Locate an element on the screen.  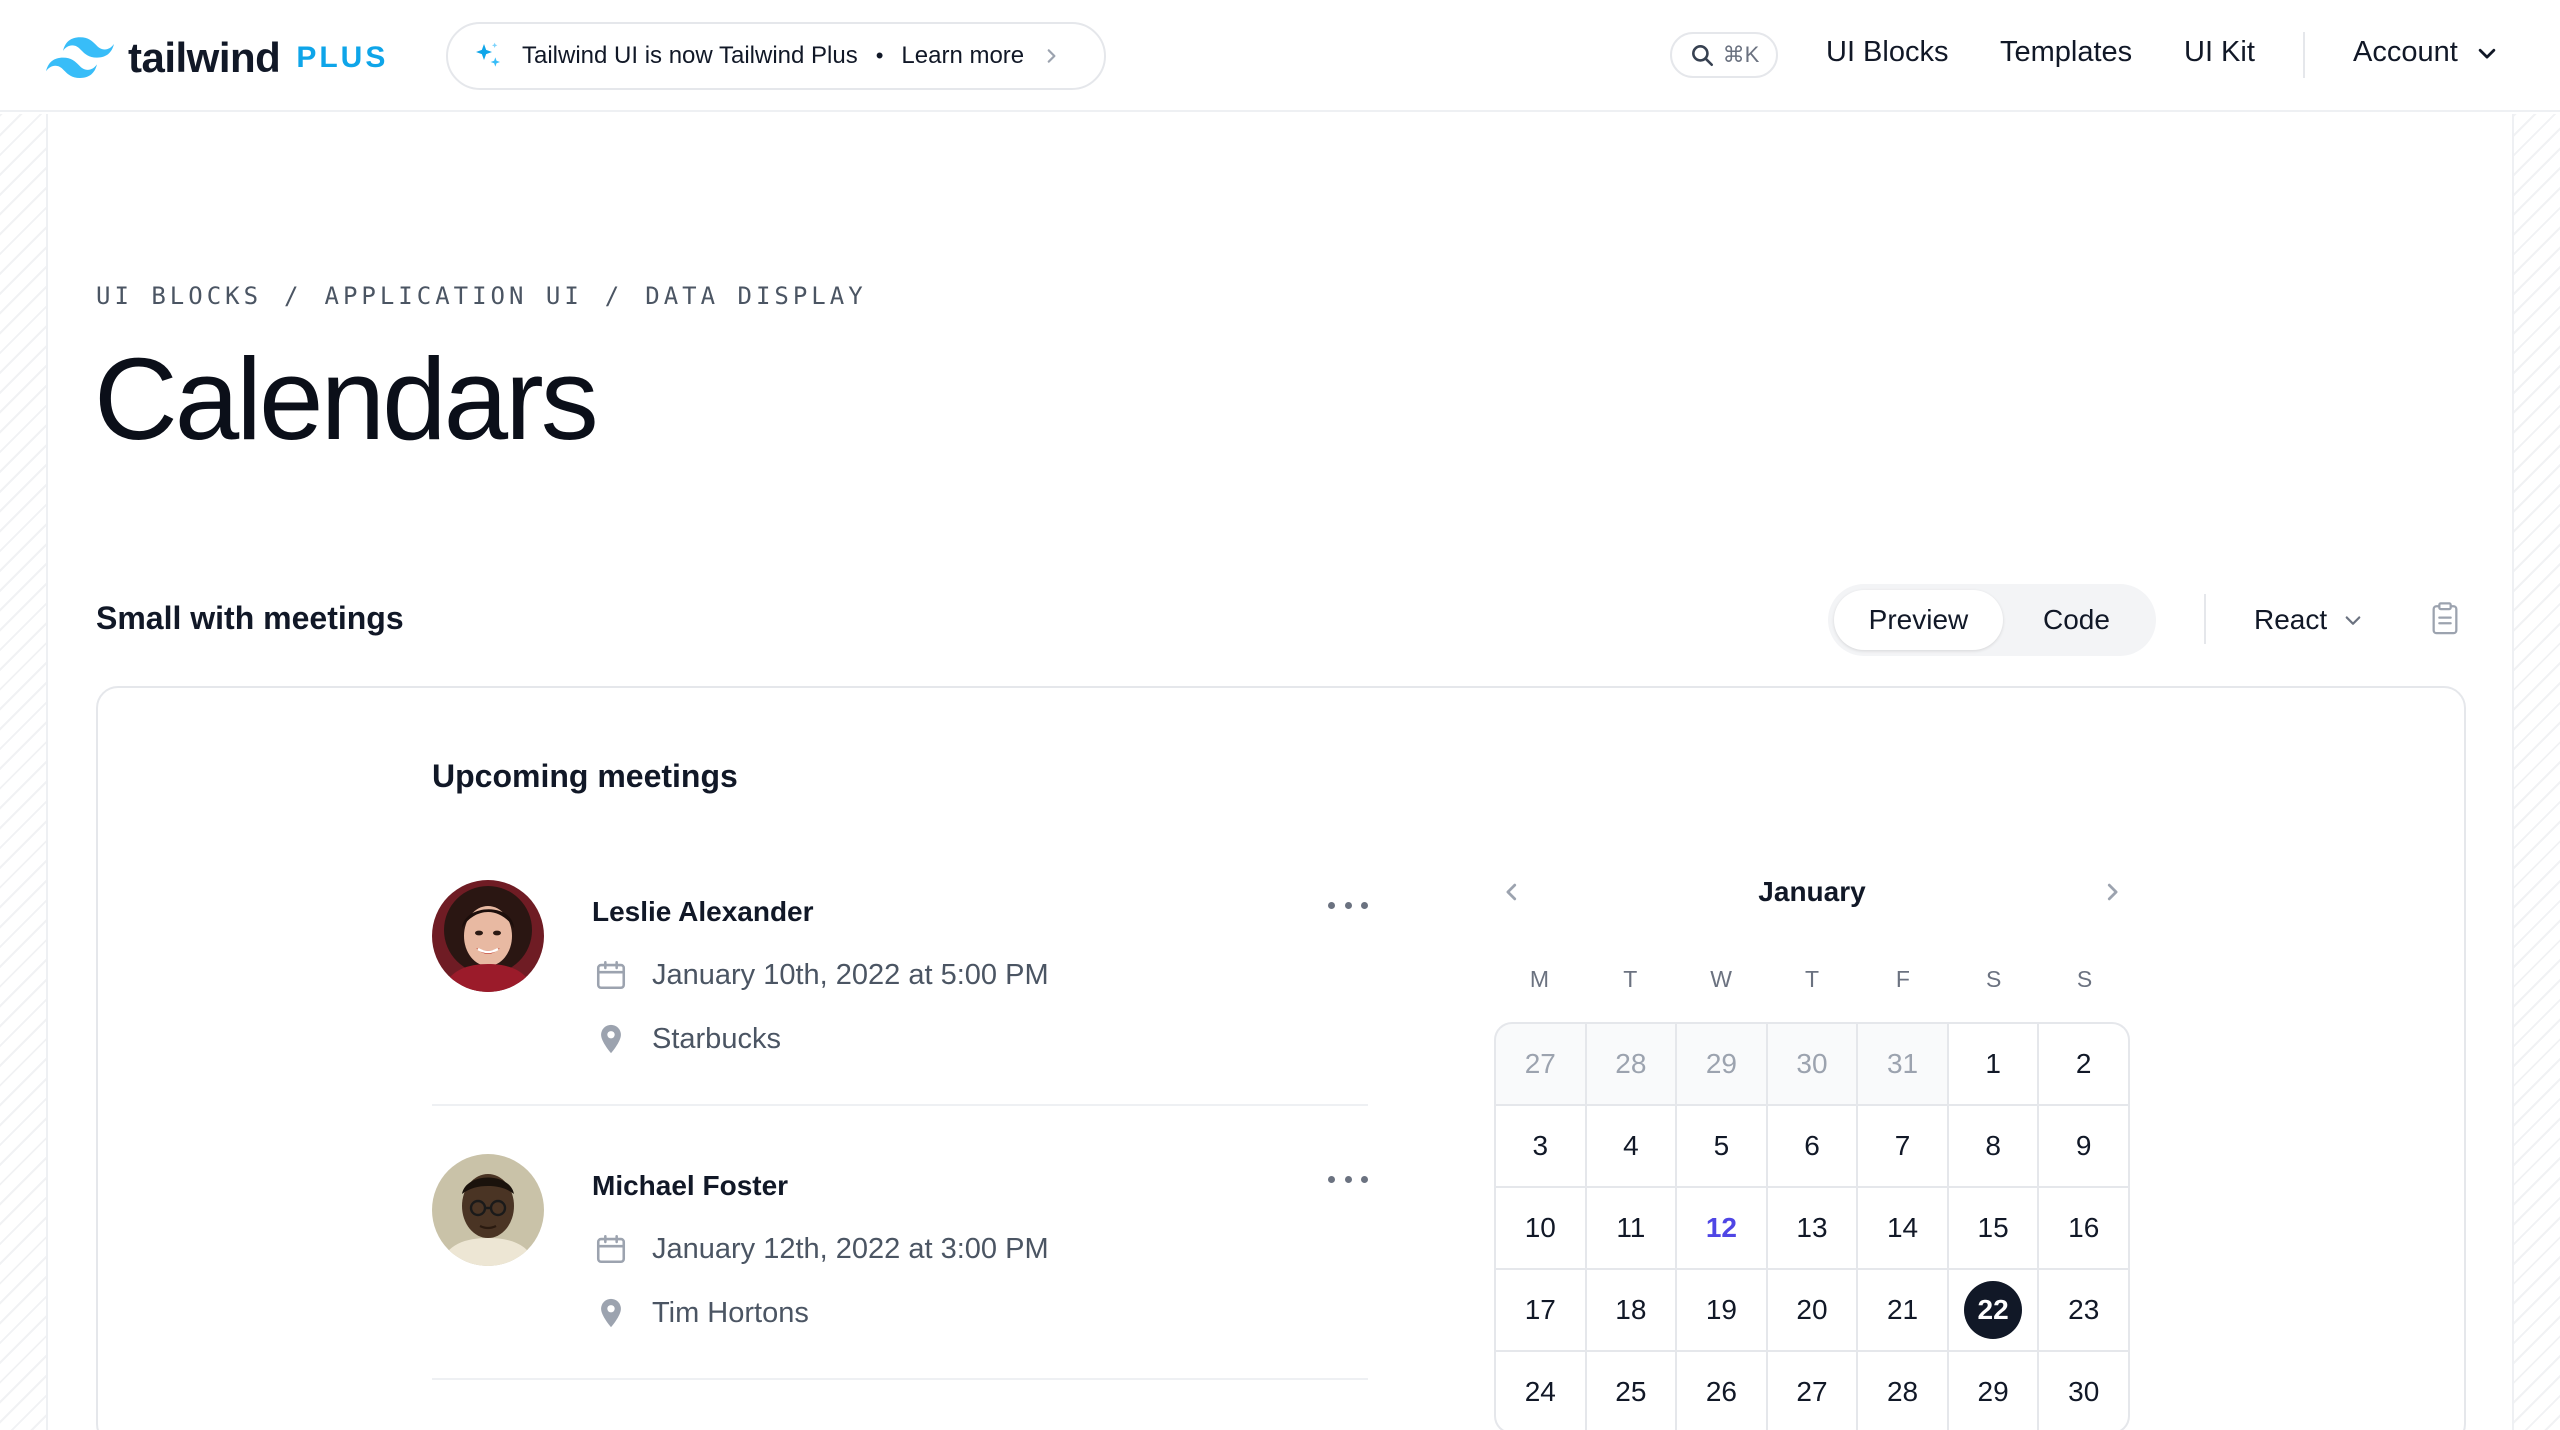
calendar-day: 17 is located at coordinates (1540, 1310).